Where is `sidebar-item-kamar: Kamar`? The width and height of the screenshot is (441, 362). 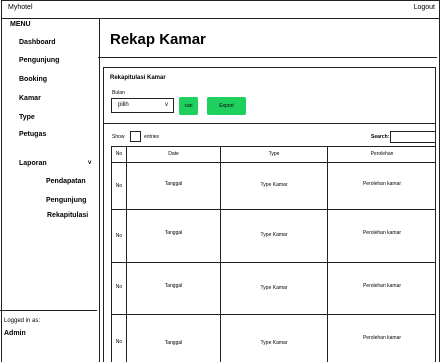 sidebar-item-kamar: Kamar is located at coordinates (30, 98).